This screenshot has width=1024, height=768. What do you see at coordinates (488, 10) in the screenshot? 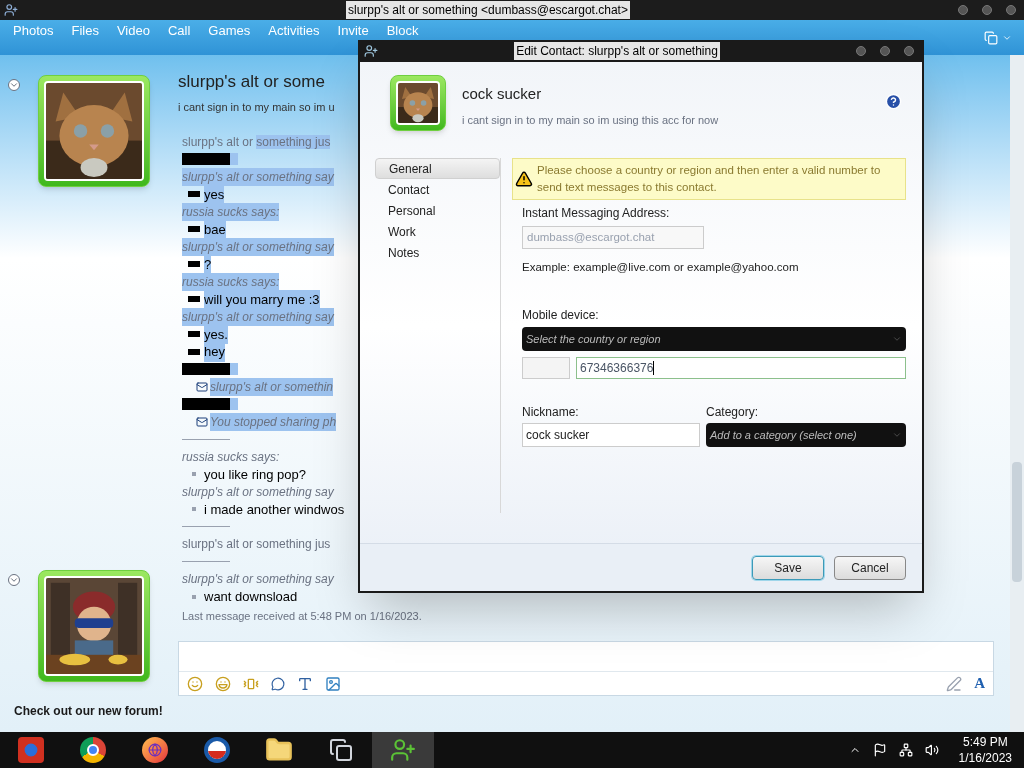
I see `window-title: slurpp's alt or something <dumbass@escargot.chat>` at bounding box center [488, 10].